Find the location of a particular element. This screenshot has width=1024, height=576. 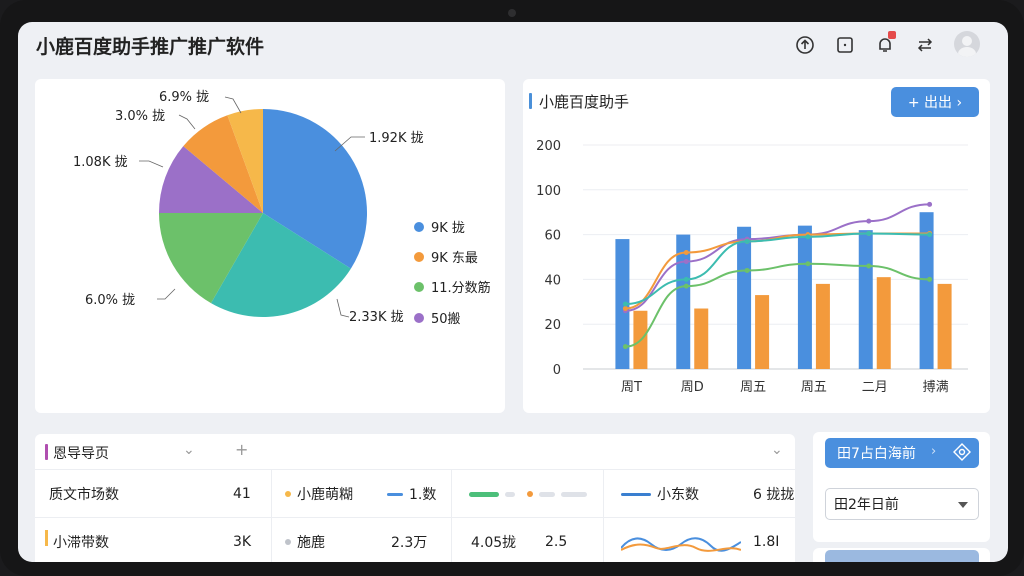

leader-line-green is located at coordinates (166, 294).